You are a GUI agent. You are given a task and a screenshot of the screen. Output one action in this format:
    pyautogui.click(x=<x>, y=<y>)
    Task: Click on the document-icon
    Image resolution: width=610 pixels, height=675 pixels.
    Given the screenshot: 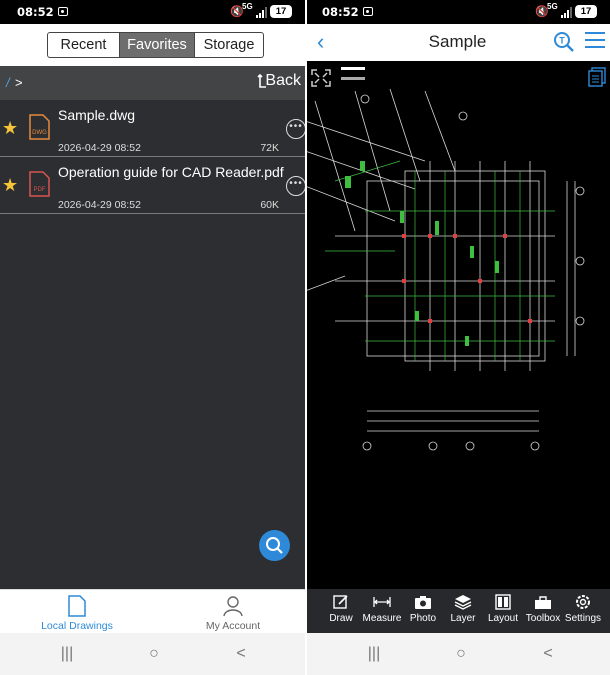 What is the action you would take?
    pyautogui.click(x=77, y=606)
    